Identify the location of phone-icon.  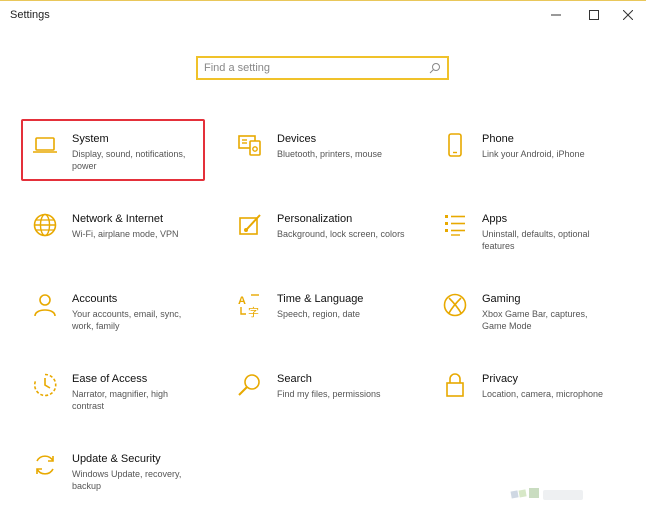
(455, 145).